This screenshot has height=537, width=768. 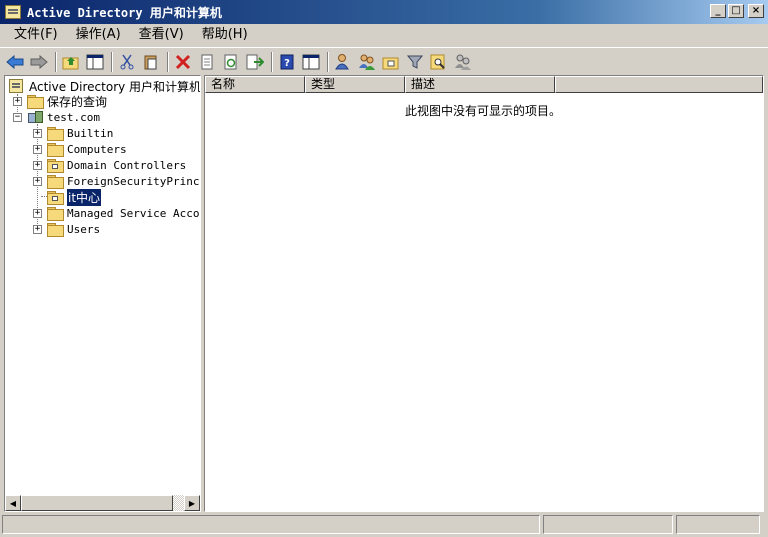 What do you see at coordinates (463, 62) in the screenshot?
I see `add-to-group-icon` at bounding box center [463, 62].